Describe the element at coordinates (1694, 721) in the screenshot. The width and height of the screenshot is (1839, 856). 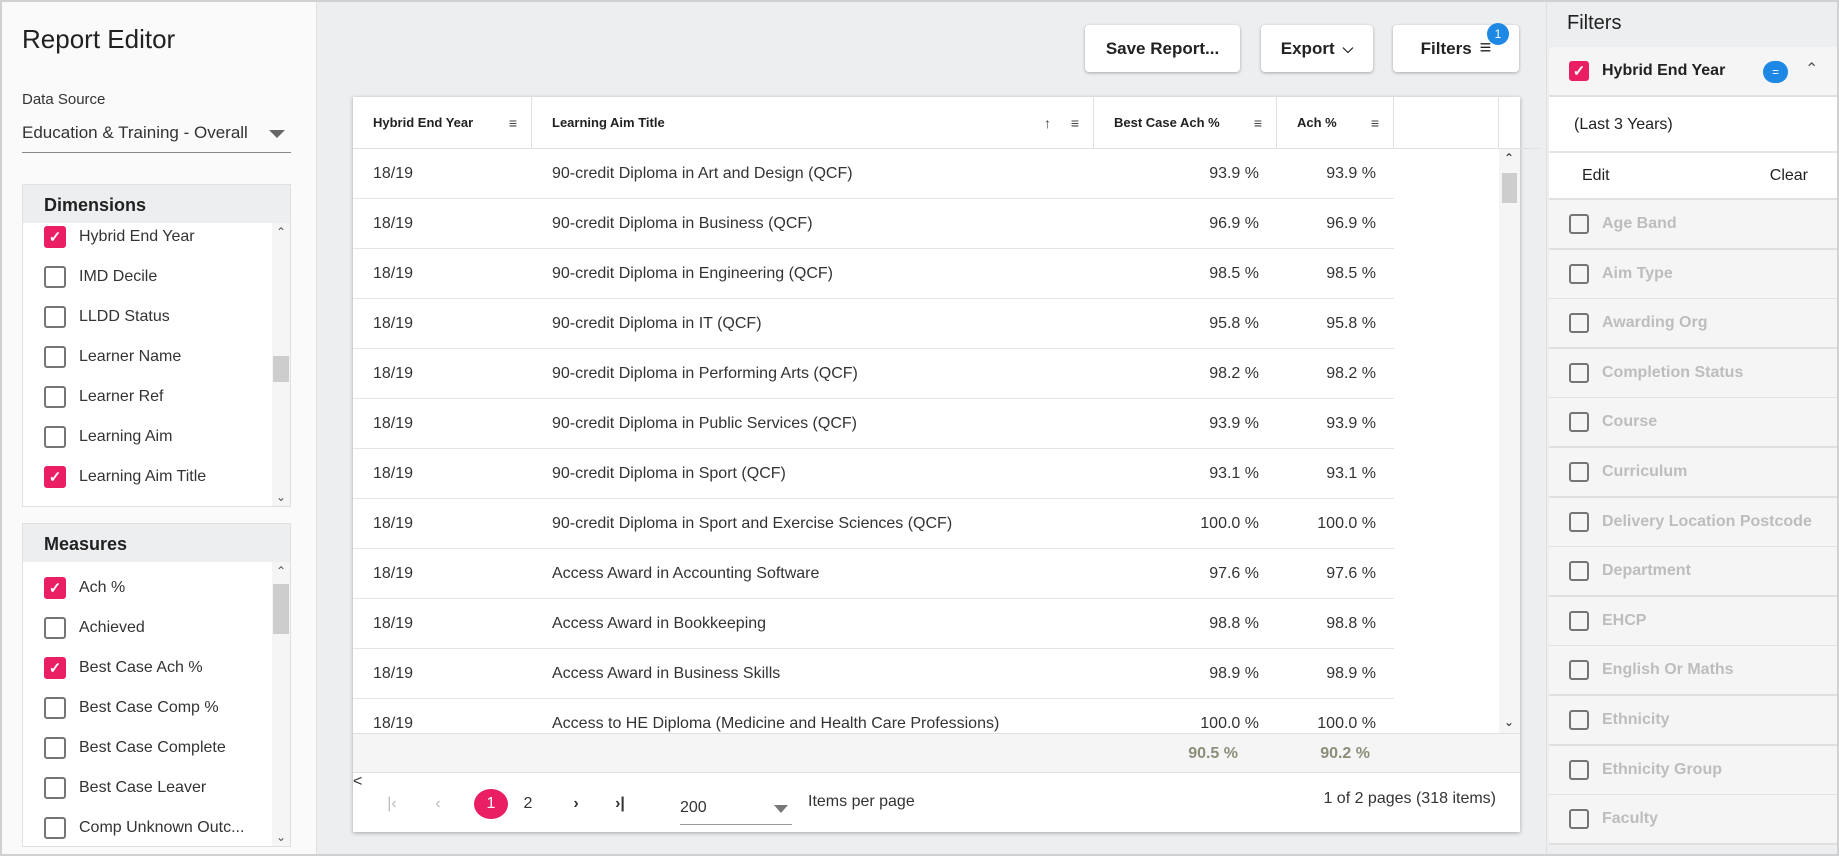
I see `filter-item-ethnicity: Ethnicity` at that location.